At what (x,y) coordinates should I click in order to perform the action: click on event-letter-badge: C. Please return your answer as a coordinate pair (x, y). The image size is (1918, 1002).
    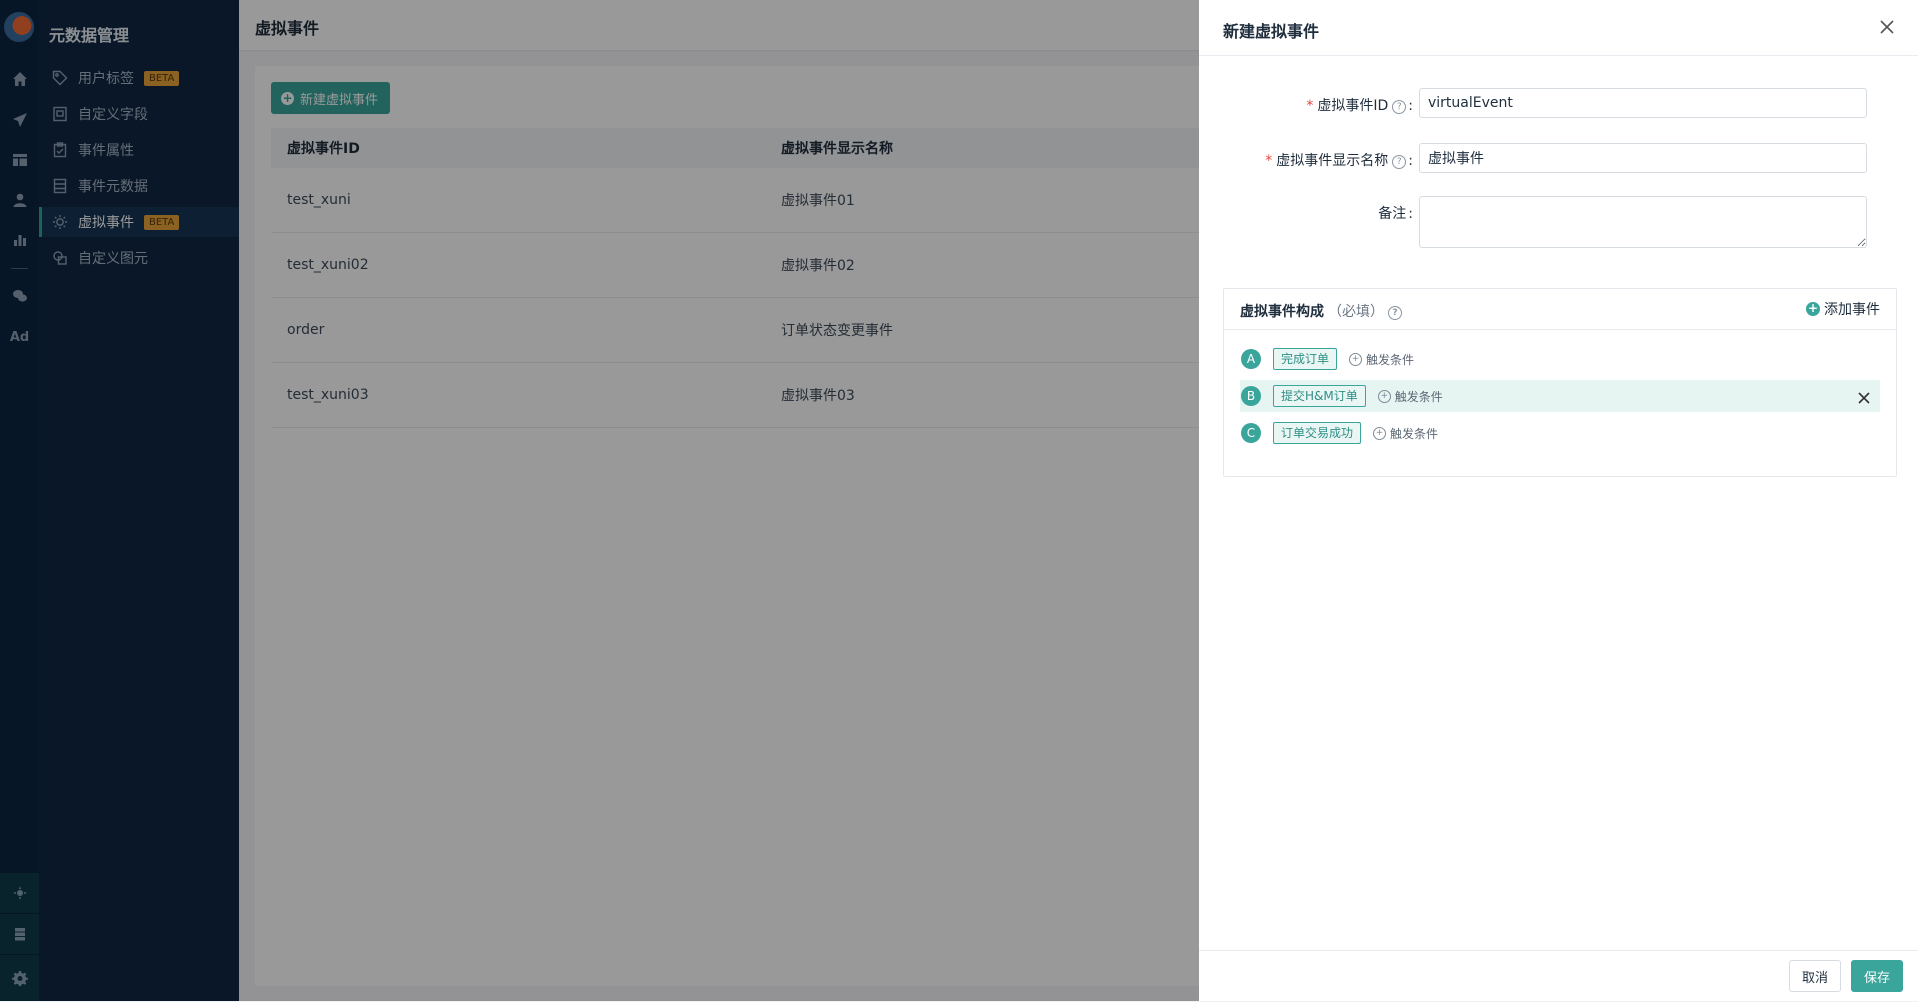
    Looking at the image, I should click on (1251, 433).